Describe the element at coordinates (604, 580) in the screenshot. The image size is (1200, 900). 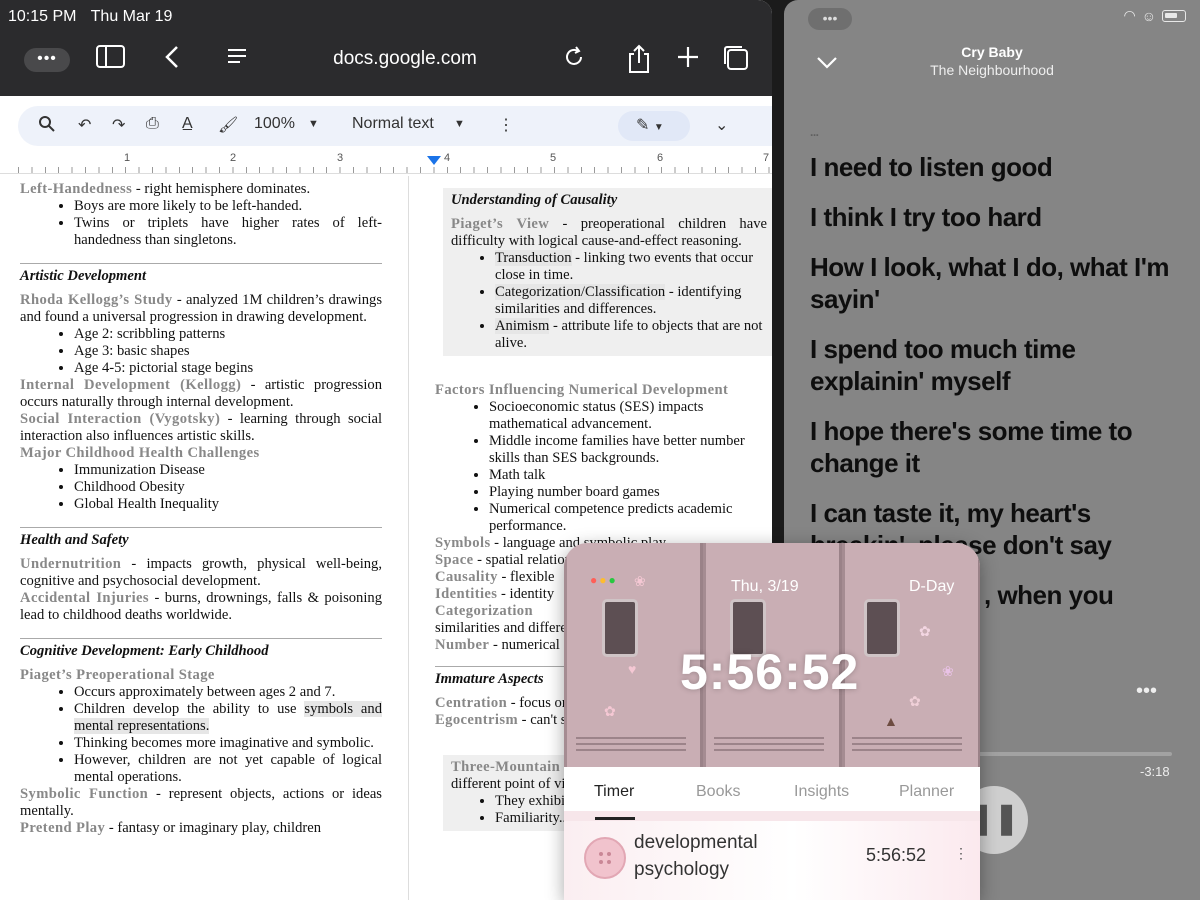
I see `window-controls: ●●●` at that location.